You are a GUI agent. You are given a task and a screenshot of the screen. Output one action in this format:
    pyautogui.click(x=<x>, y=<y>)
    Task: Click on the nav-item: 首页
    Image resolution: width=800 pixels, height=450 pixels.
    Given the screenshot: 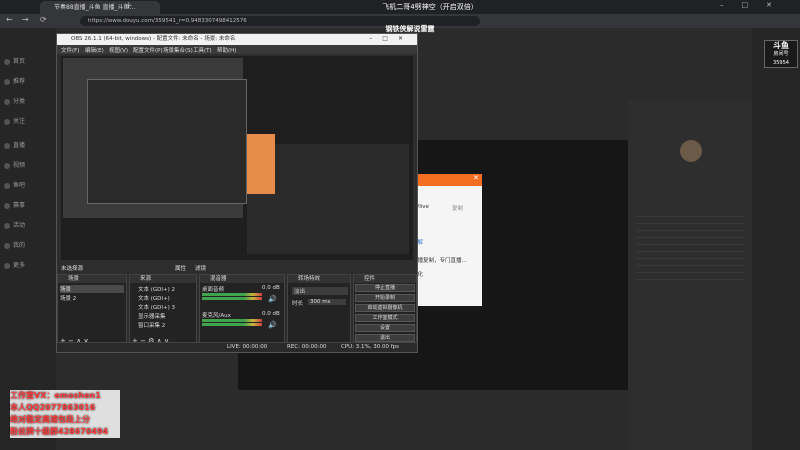 What is the action you would take?
    pyautogui.click(x=29, y=62)
    